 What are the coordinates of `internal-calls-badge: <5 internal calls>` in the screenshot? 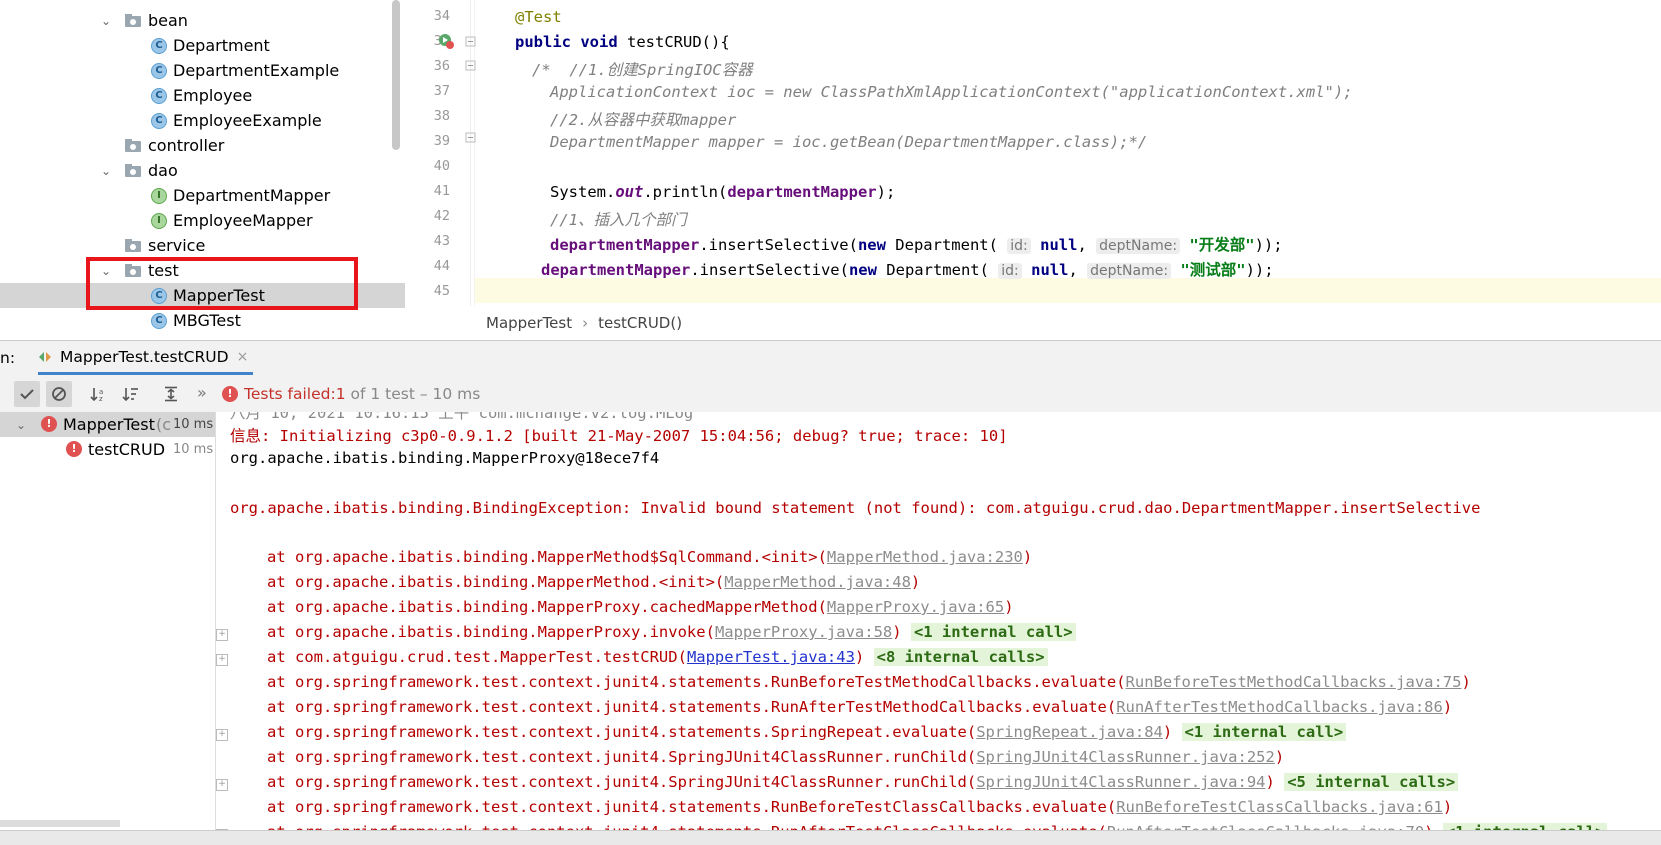 It's located at (1371, 782).